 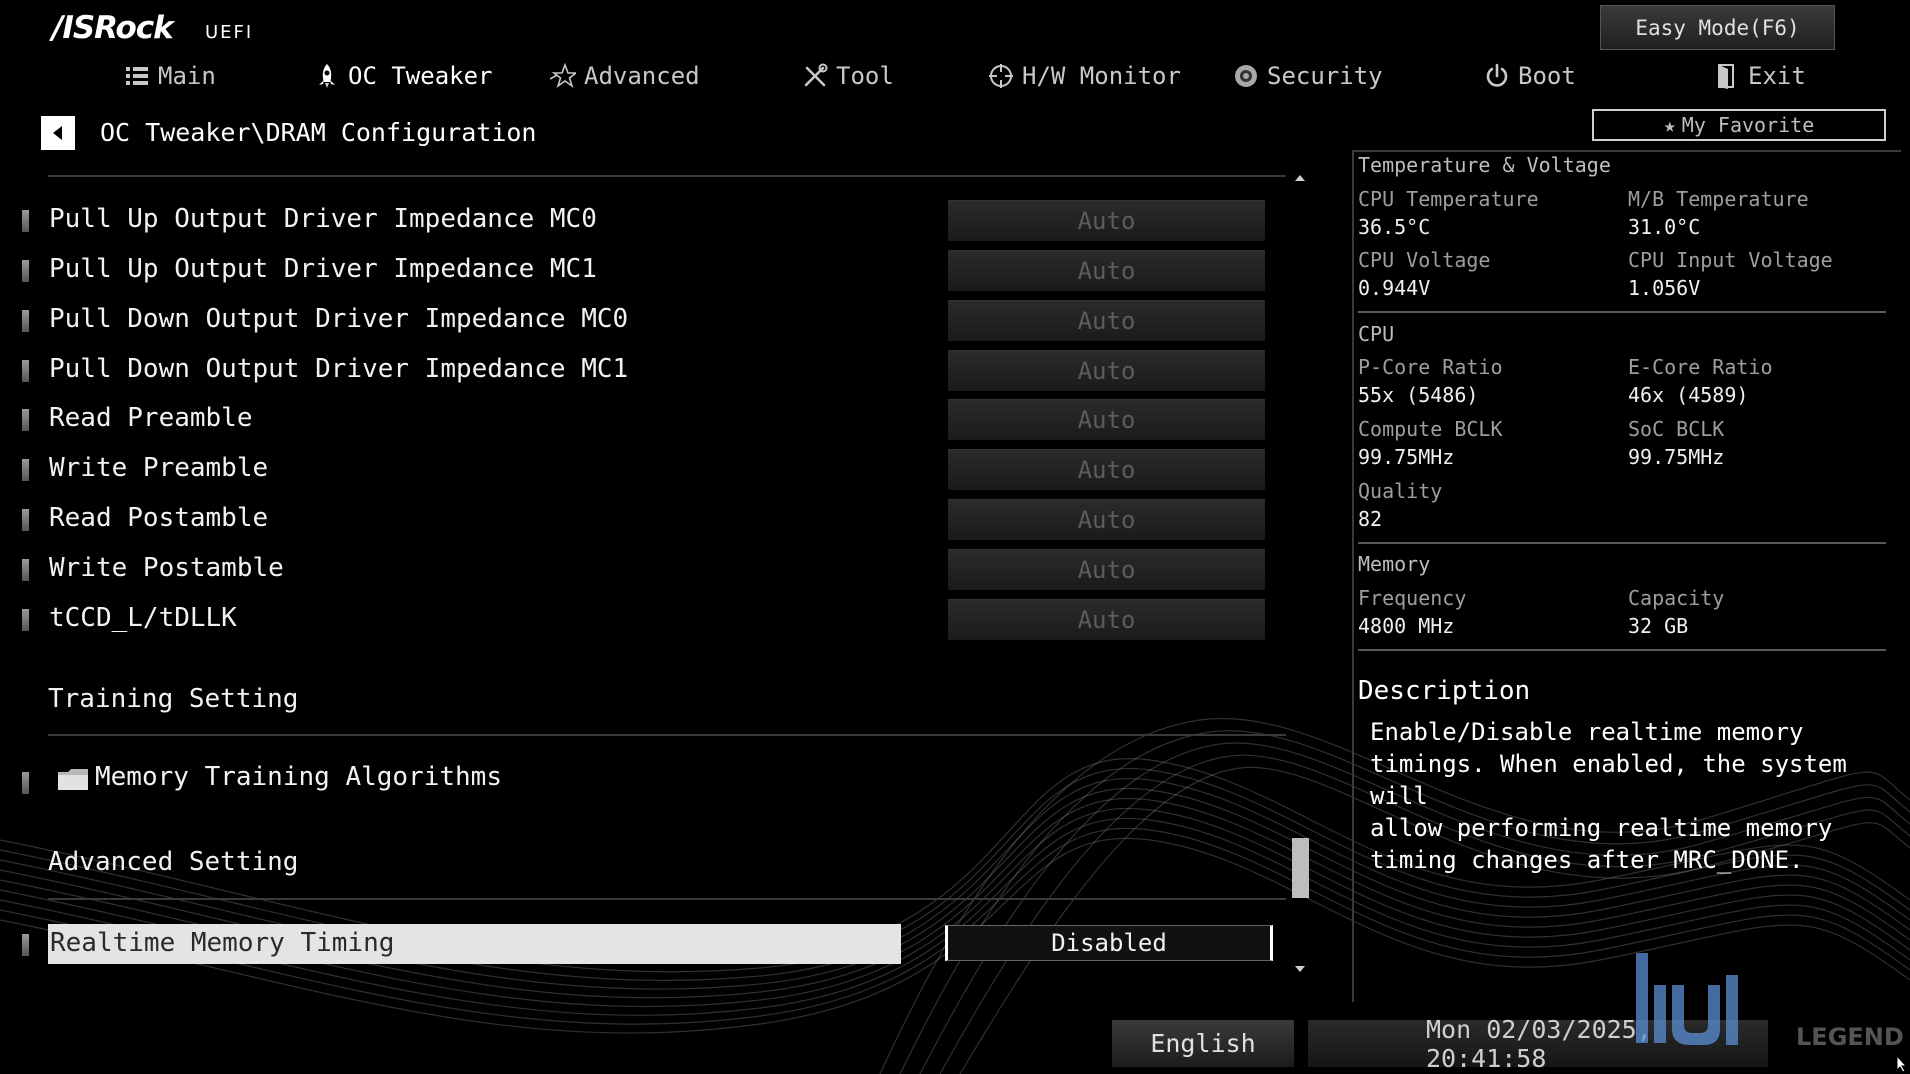 What do you see at coordinates (173, 699) in the screenshot?
I see `section-training-setting: Training Setting` at bounding box center [173, 699].